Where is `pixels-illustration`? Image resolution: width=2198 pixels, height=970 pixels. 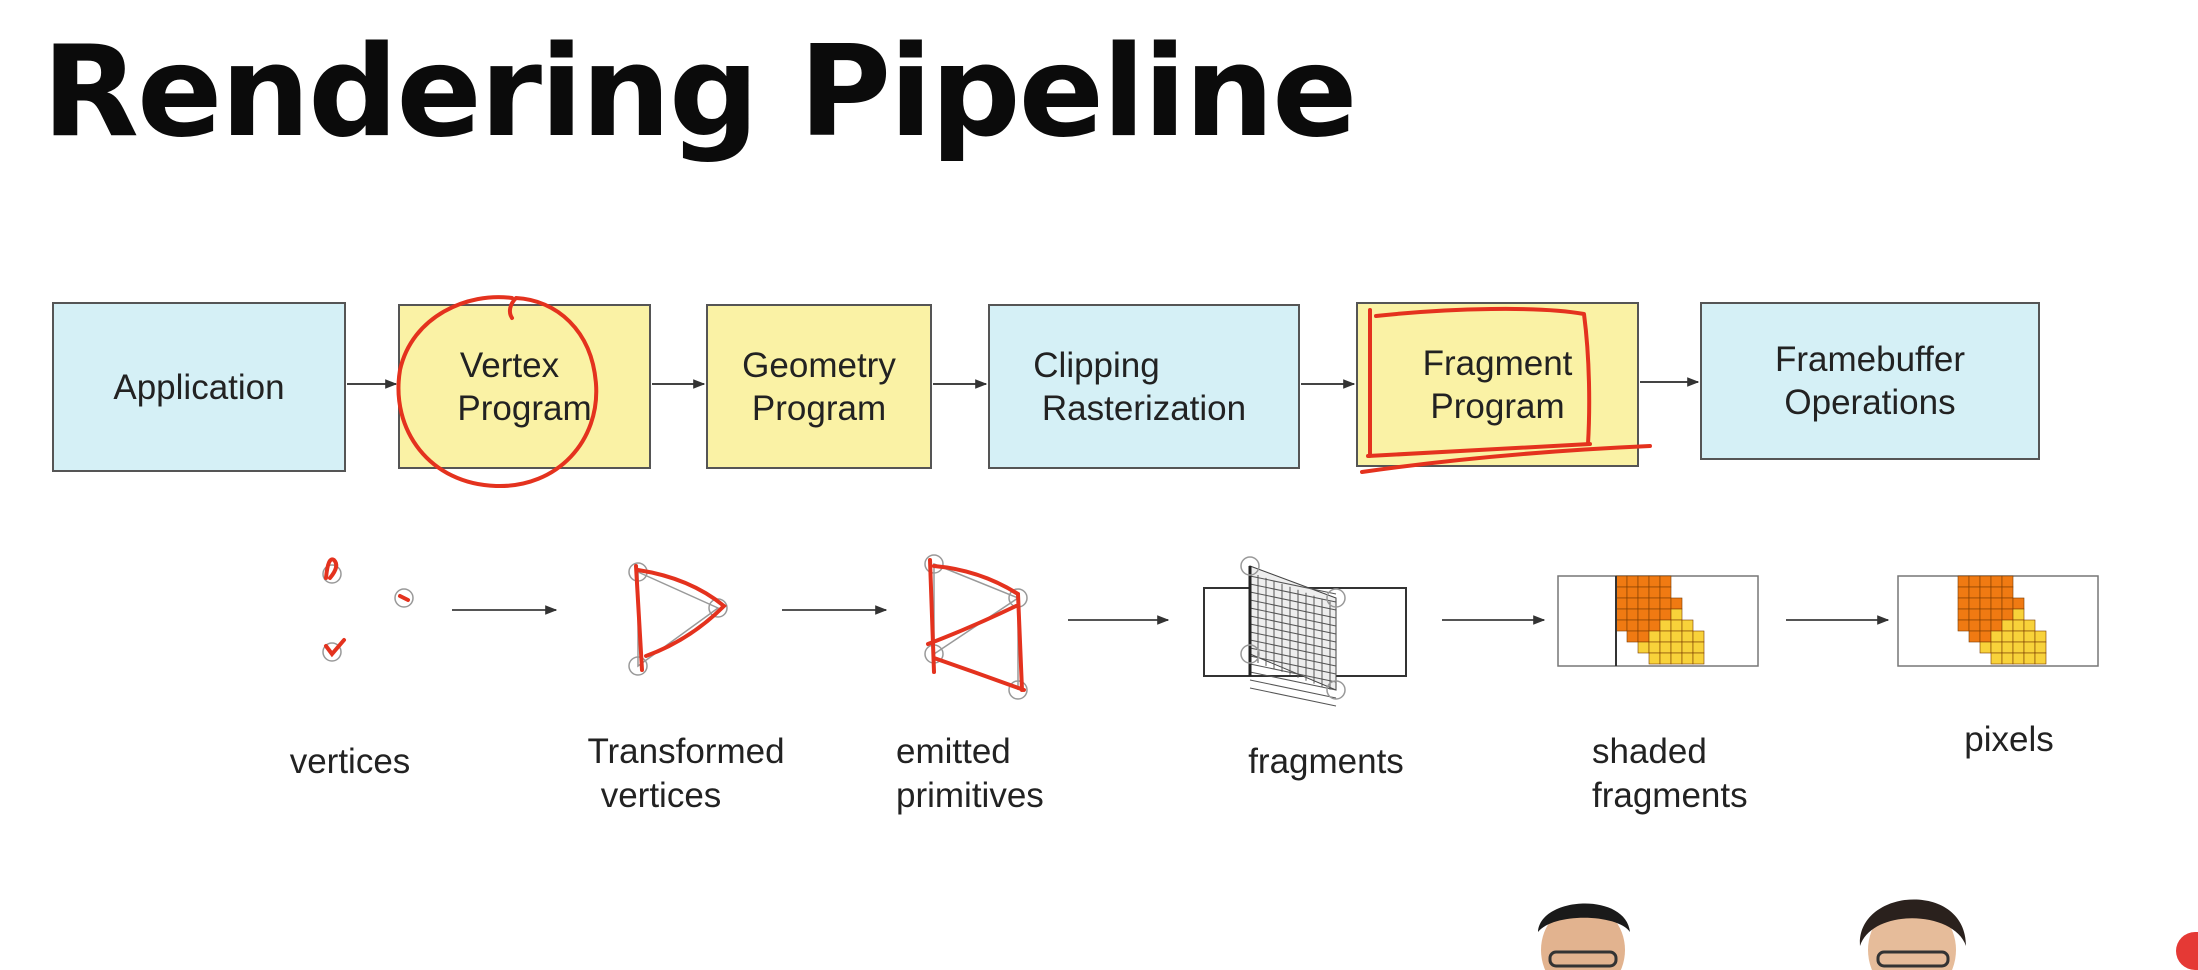
pixels-illustration is located at coordinates (1998, 621).